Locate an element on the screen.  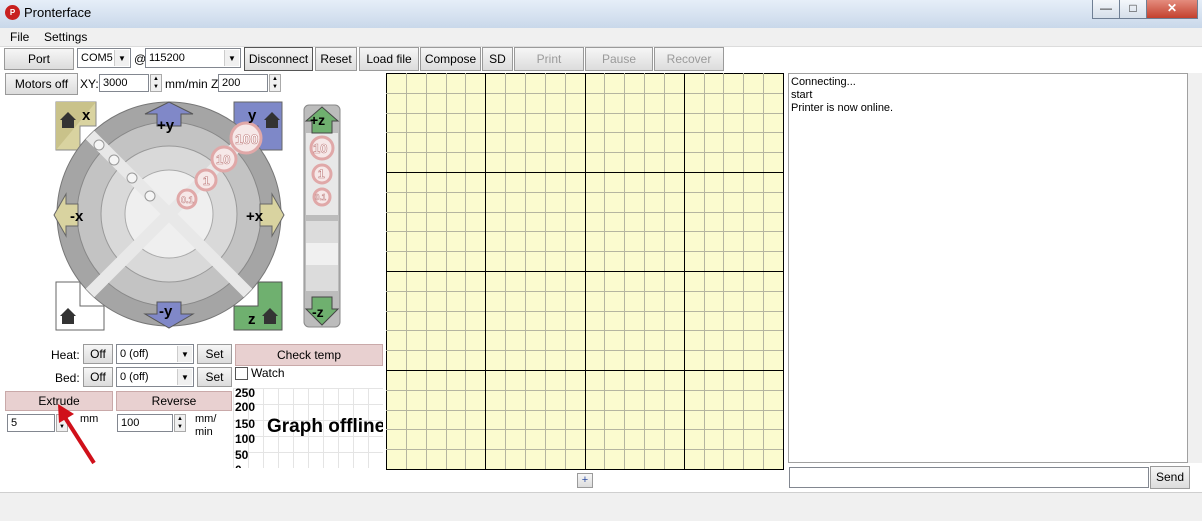
maximize-button: □ is located at coordinates (1133, 9).